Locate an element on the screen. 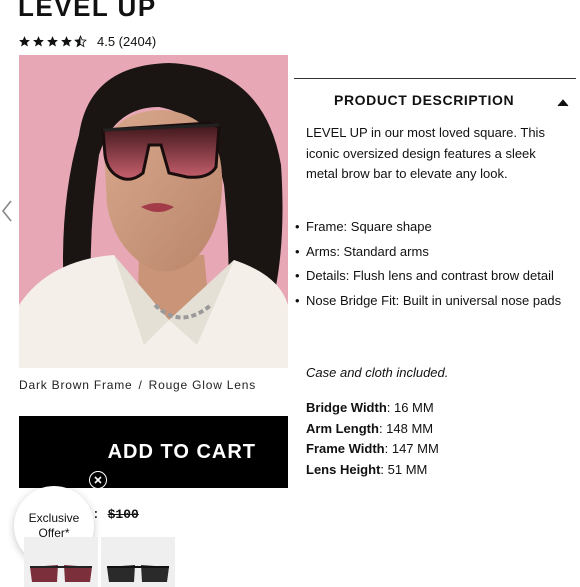  description-heading: PRODUCT DESCRIPTION is located at coordinates (424, 100).